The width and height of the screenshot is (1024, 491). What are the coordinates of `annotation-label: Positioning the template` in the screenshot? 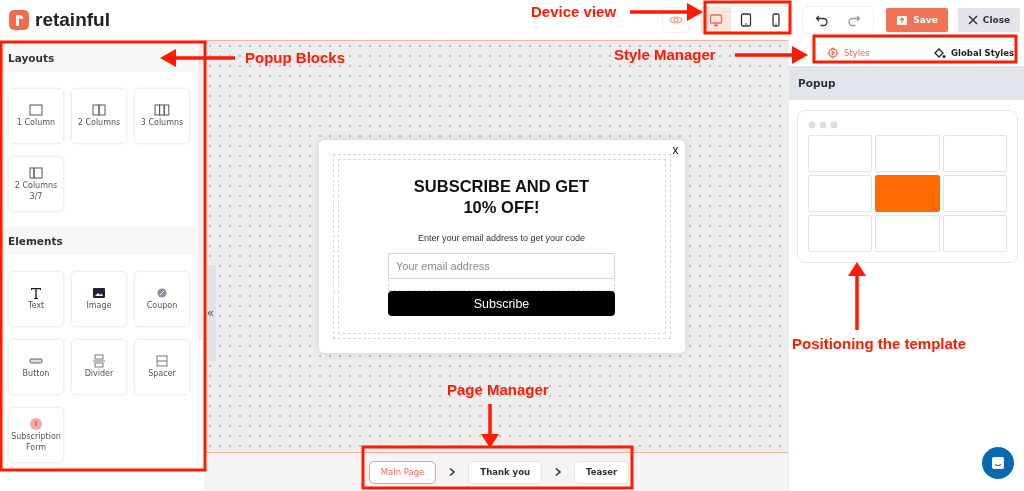 It's located at (879, 344).